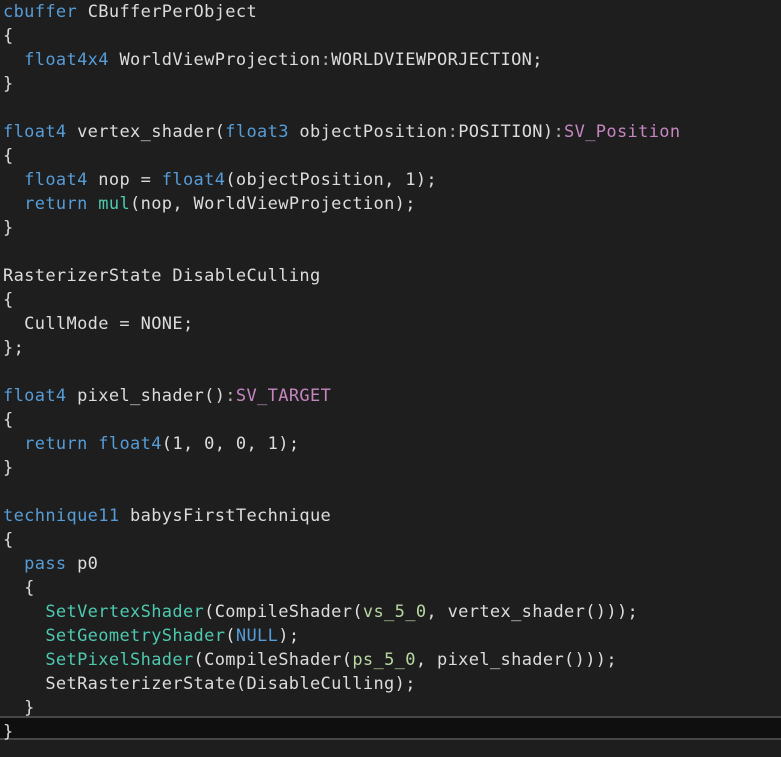 This screenshot has width=781, height=757. I want to click on code-token: float3, so click(257, 132).